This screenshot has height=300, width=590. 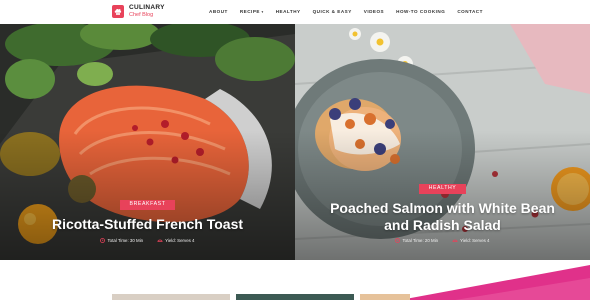 I want to click on nav-about-label: ABOUT, so click(x=218, y=11).